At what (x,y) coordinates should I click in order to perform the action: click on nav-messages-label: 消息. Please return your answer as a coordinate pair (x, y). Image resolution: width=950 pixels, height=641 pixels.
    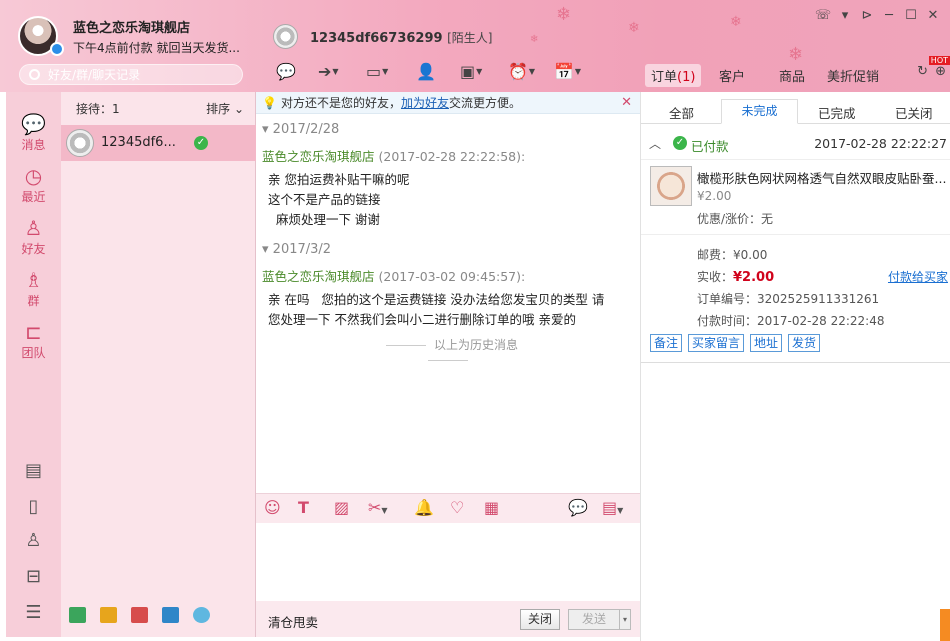
    Looking at the image, I should click on (33, 145).